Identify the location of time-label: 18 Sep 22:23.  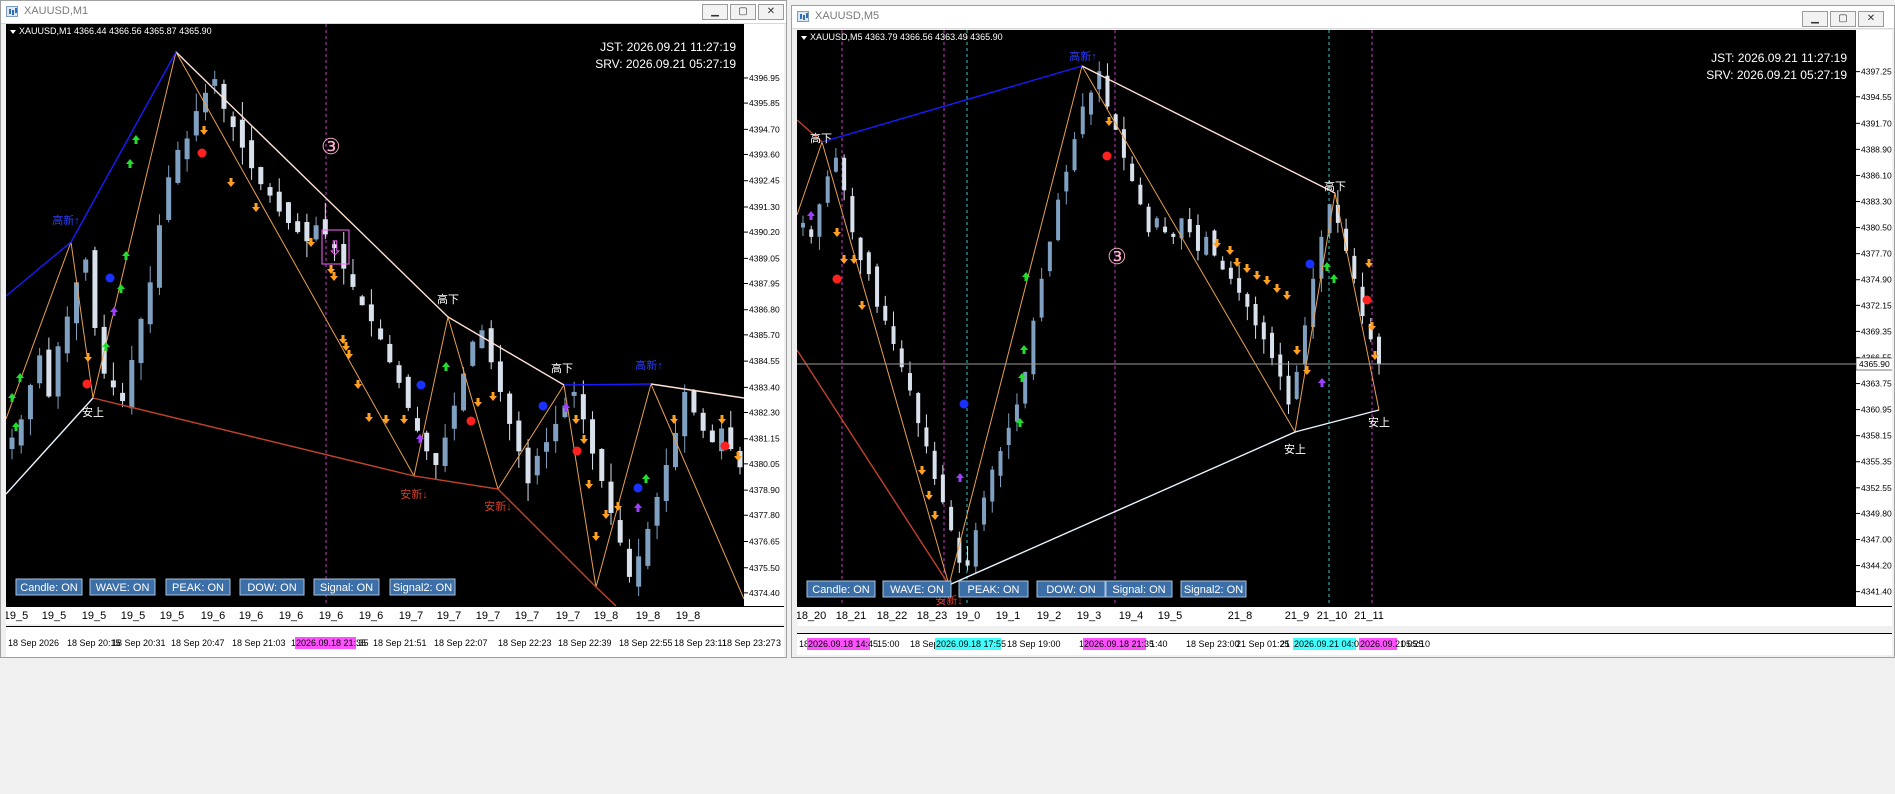
(525, 643).